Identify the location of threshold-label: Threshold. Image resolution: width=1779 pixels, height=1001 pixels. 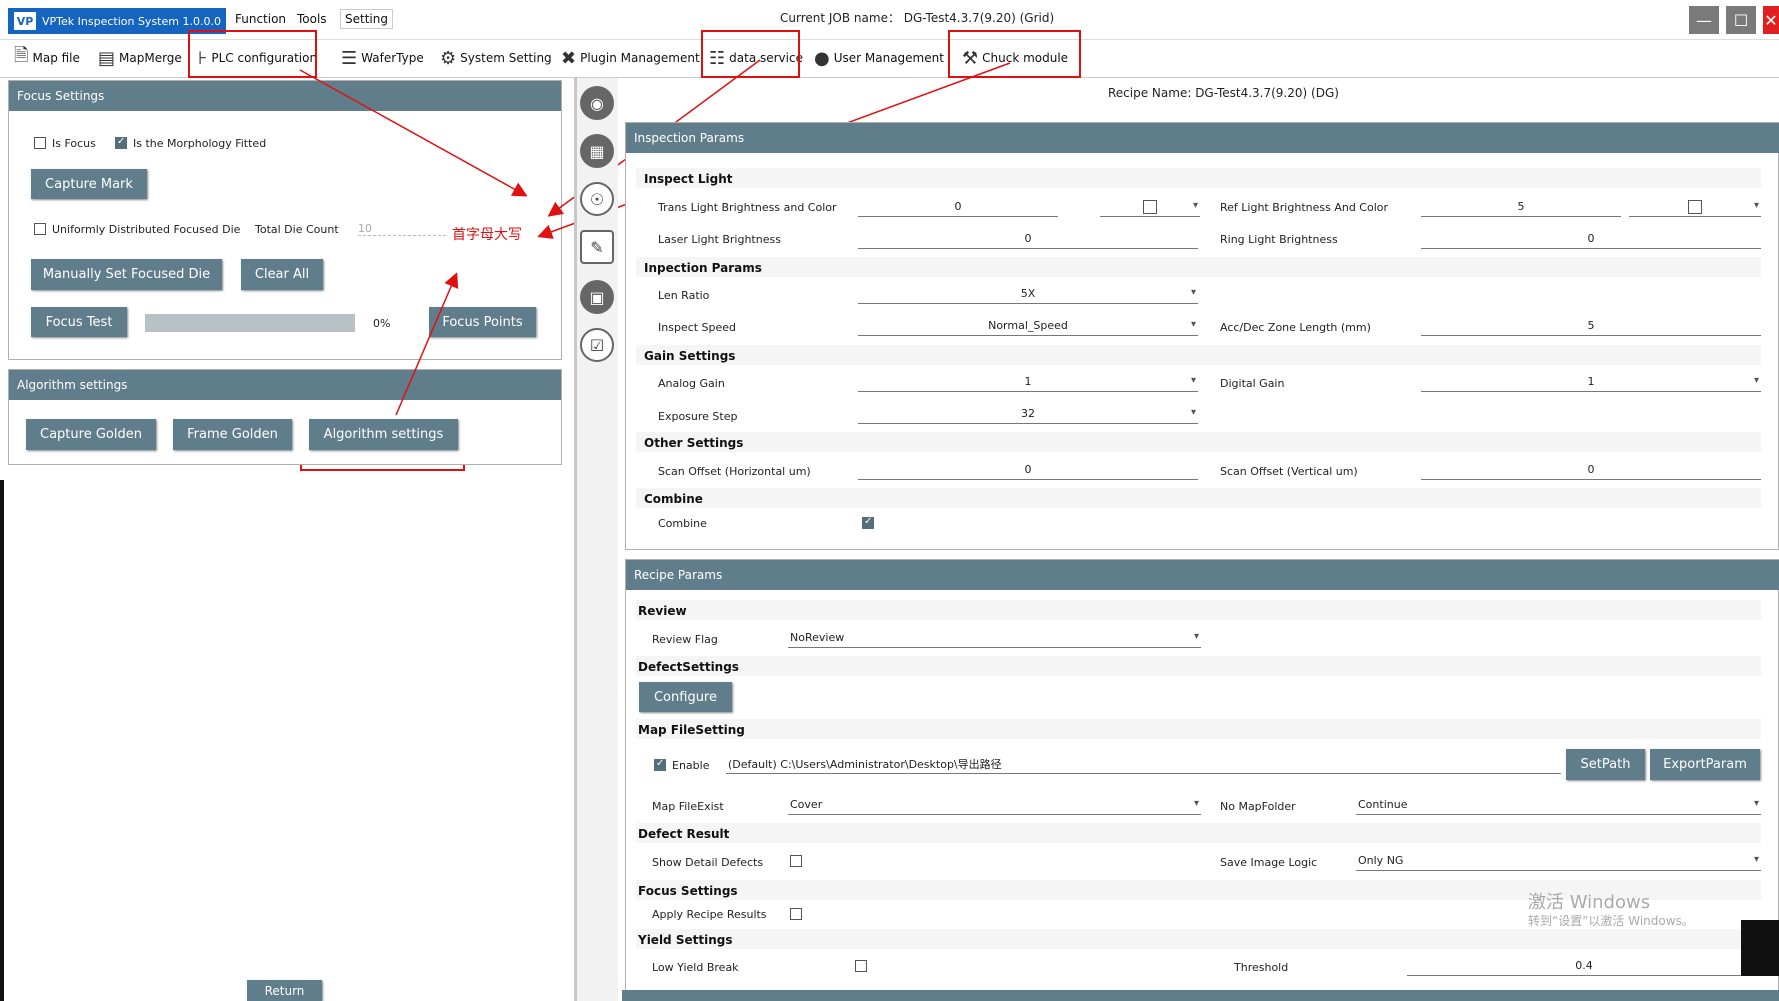
(1261, 967).